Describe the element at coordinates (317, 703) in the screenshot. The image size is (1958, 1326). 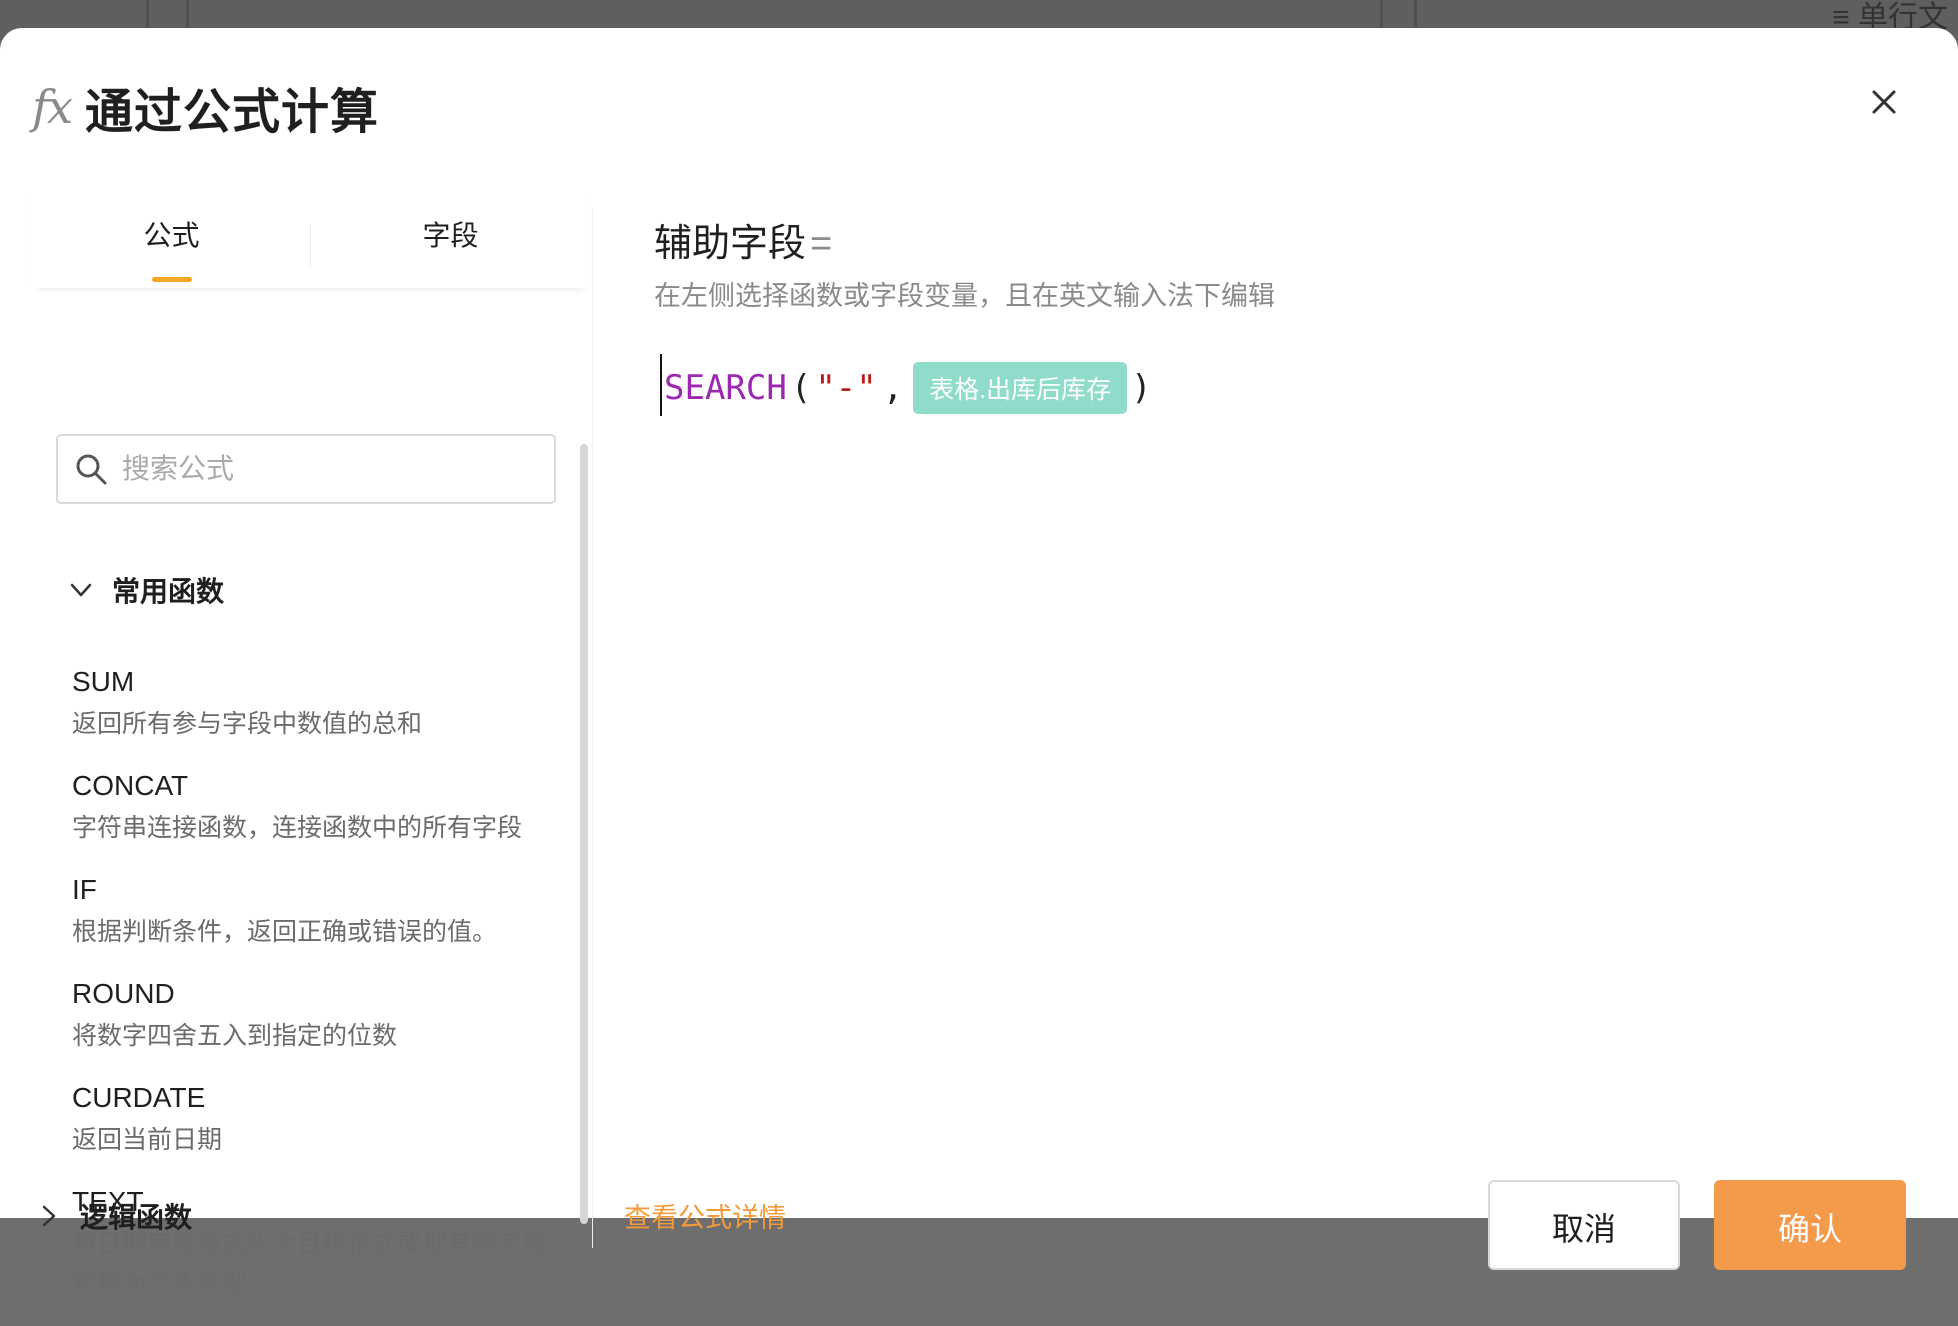
I see `function-item-sum: SUM 返回所有参与字段中数值的总和` at that location.